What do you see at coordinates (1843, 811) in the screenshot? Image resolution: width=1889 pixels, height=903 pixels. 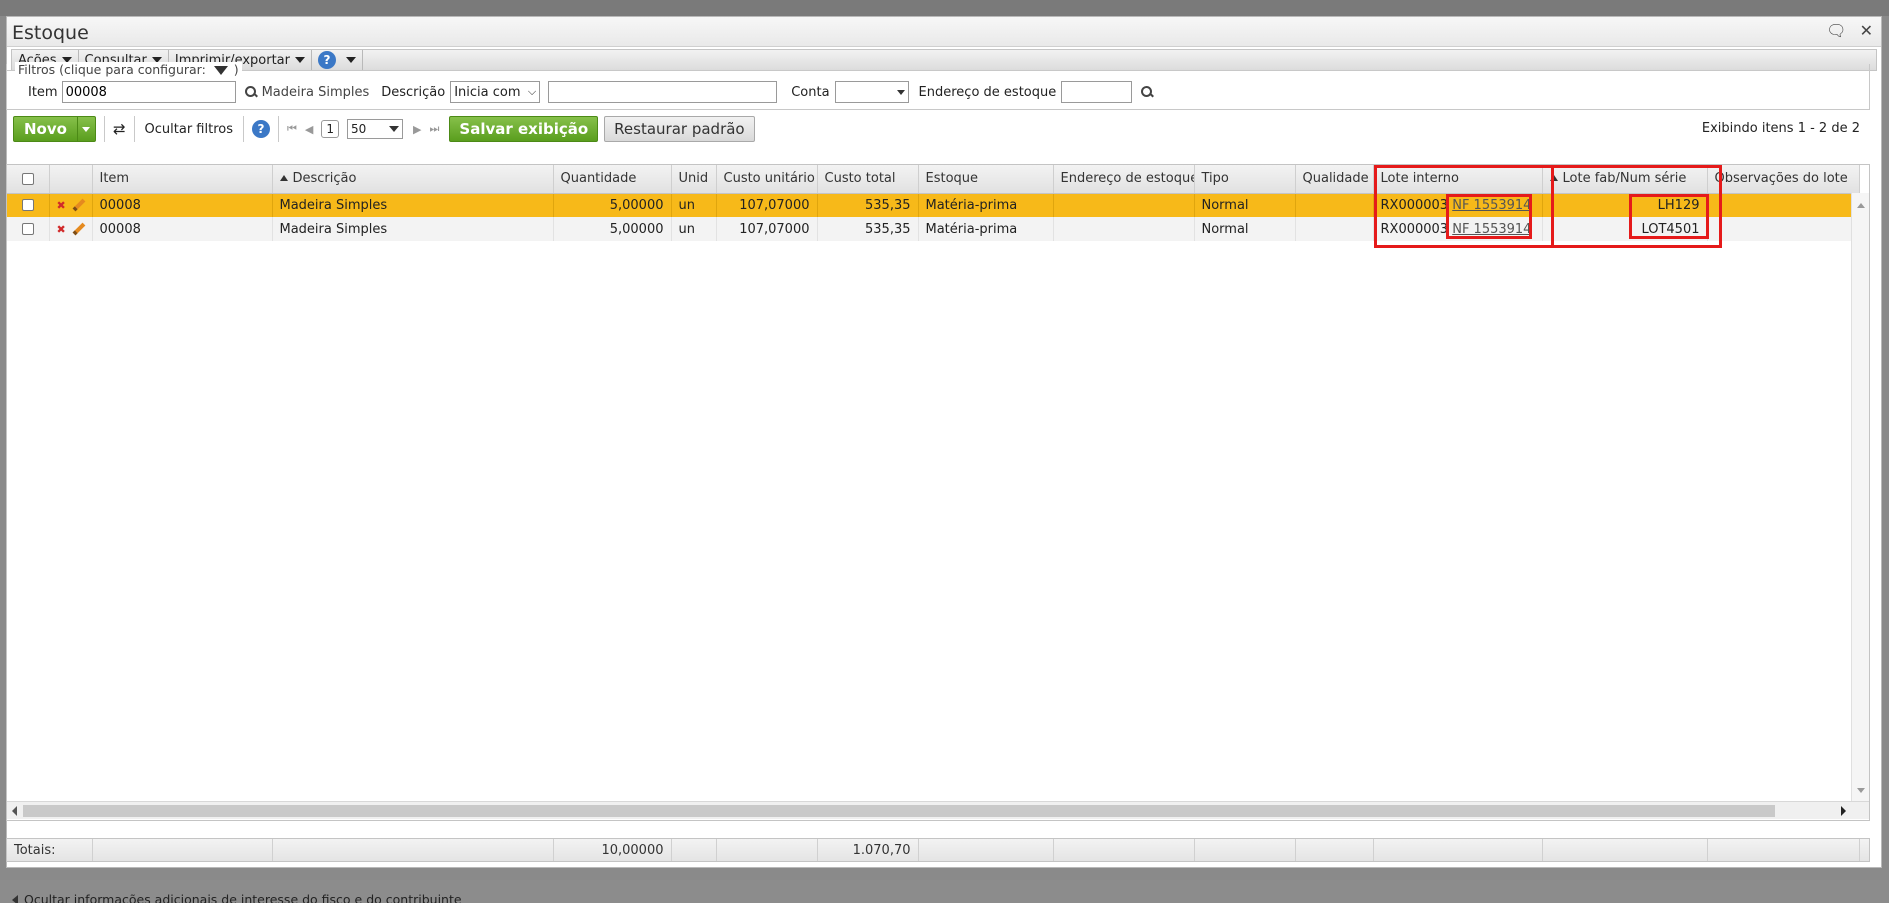 I see `scroll-right-icon` at bounding box center [1843, 811].